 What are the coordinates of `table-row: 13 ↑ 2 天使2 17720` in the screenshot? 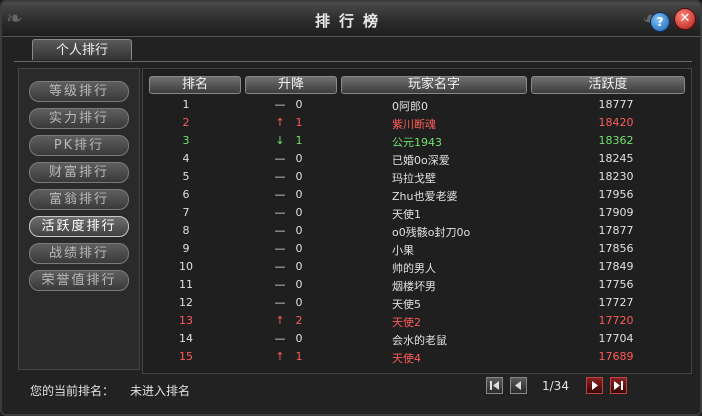 It's located at (417, 321).